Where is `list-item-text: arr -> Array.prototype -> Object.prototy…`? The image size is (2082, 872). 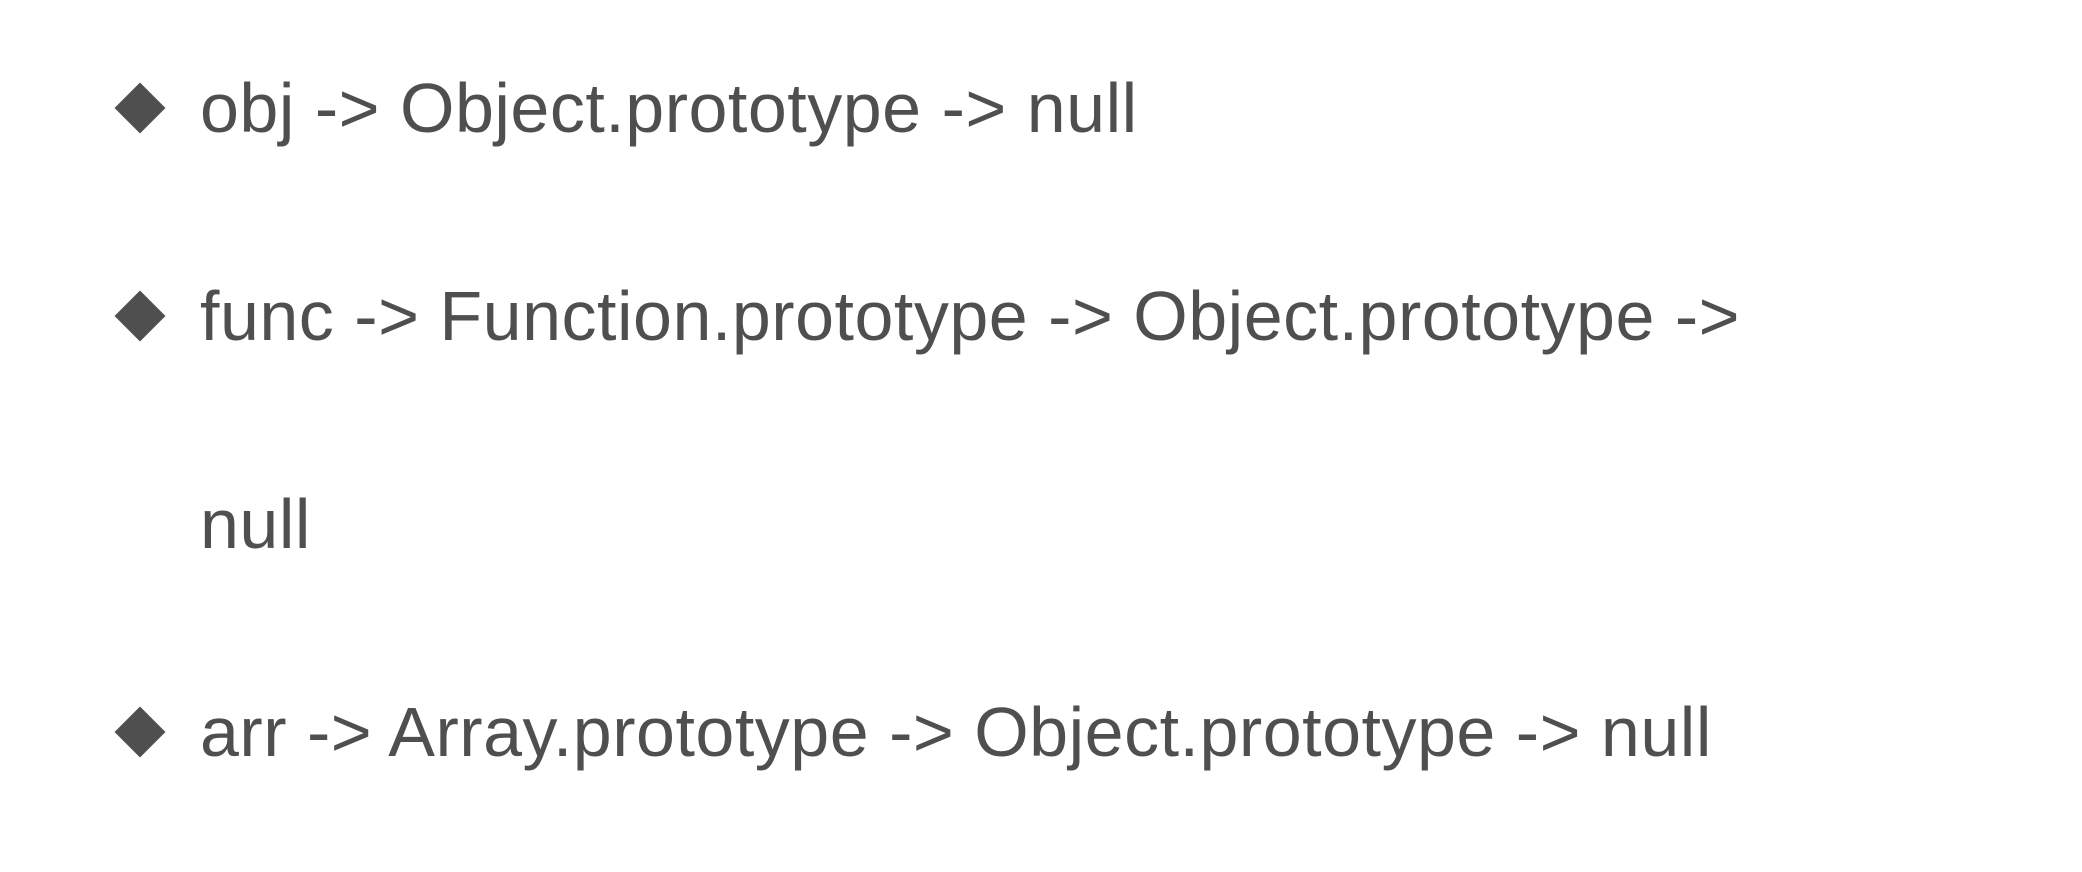
list-item-text: arr -> Array.prototype -> Object.prototy… is located at coordinates (956, 732).